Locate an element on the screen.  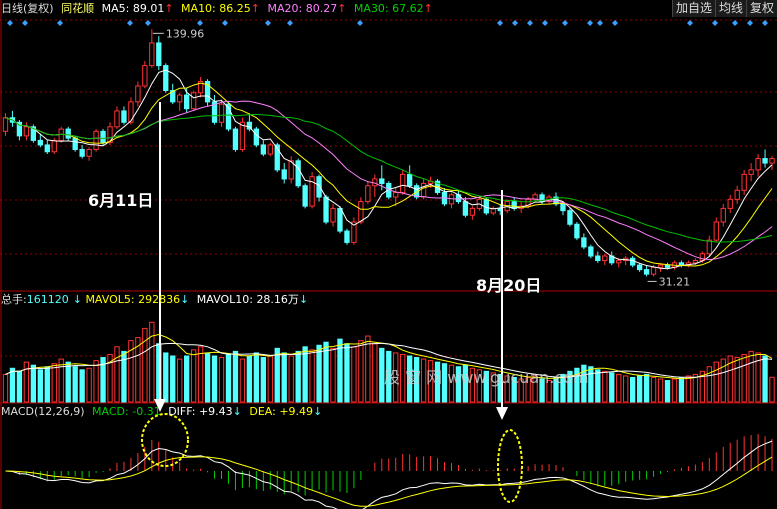
add-watchlist-button: 加自选 is located at coordinates (693, 8).